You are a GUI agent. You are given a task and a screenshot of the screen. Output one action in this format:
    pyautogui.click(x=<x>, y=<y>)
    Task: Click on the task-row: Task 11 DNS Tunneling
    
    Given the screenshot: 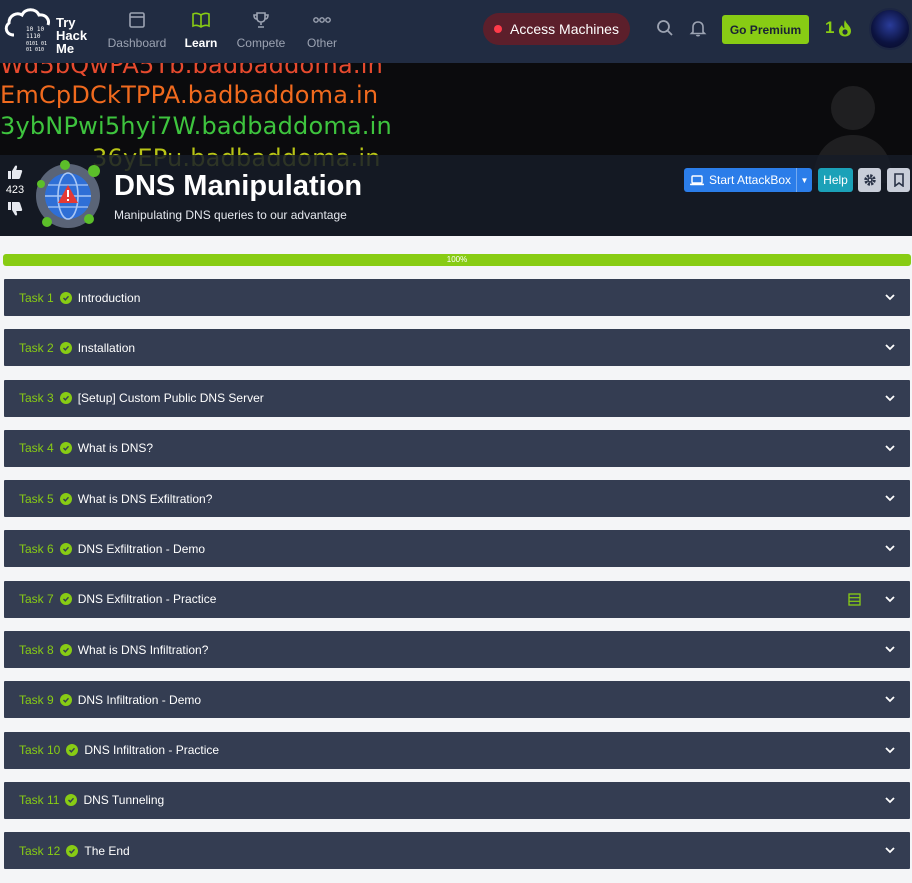 What is the action you would take?
    pyautogui.click(x=457, y=800)
    